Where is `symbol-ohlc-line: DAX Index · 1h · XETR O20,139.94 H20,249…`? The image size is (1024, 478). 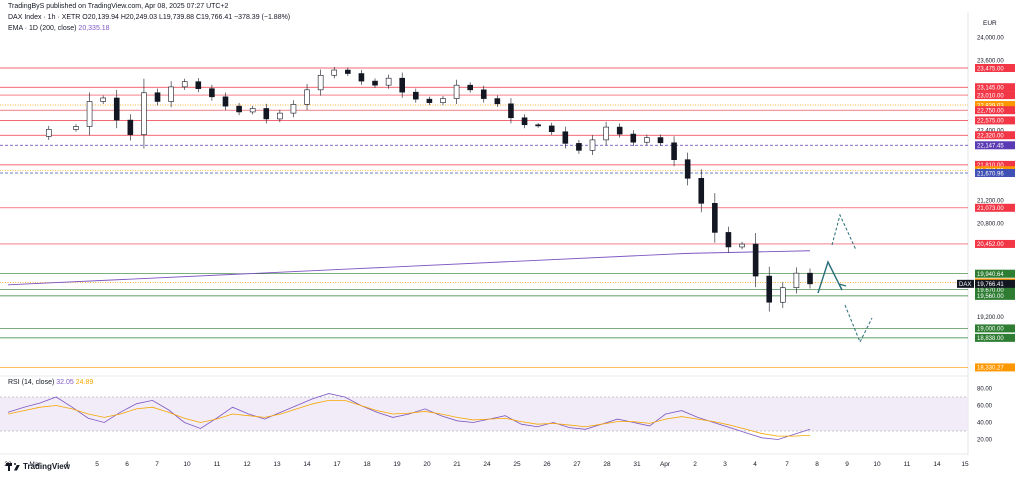
symbol-ohlc-line: DAX Index · 1h · XETR O20,139.94 H20,249… is located at coordinates (149, 17).